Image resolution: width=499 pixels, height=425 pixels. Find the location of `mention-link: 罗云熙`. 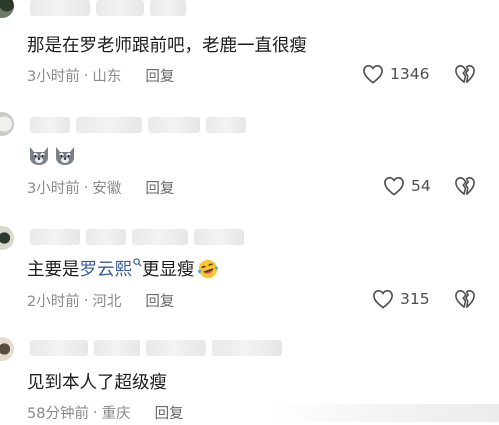

mention-link: 罗云熙 is located at coordinates (106, 268).